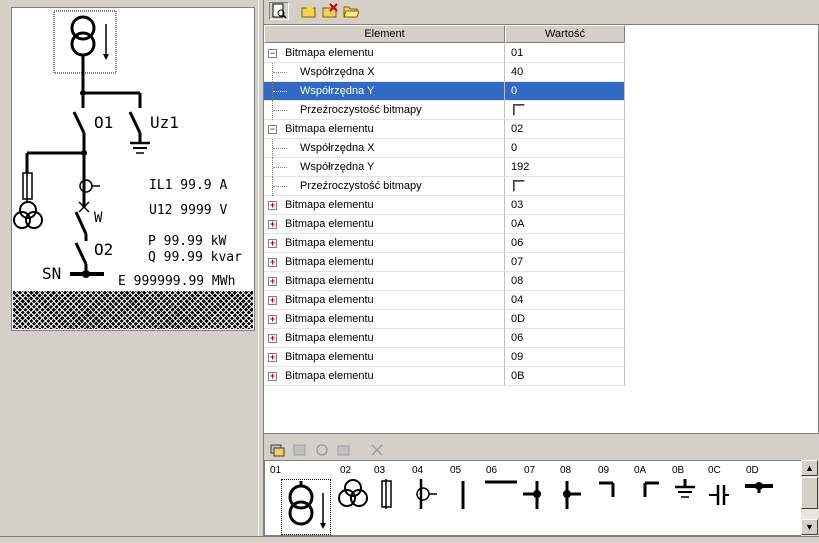 The image size is (819, 543). I want to click on palette-item: 07, so click(538, 498).